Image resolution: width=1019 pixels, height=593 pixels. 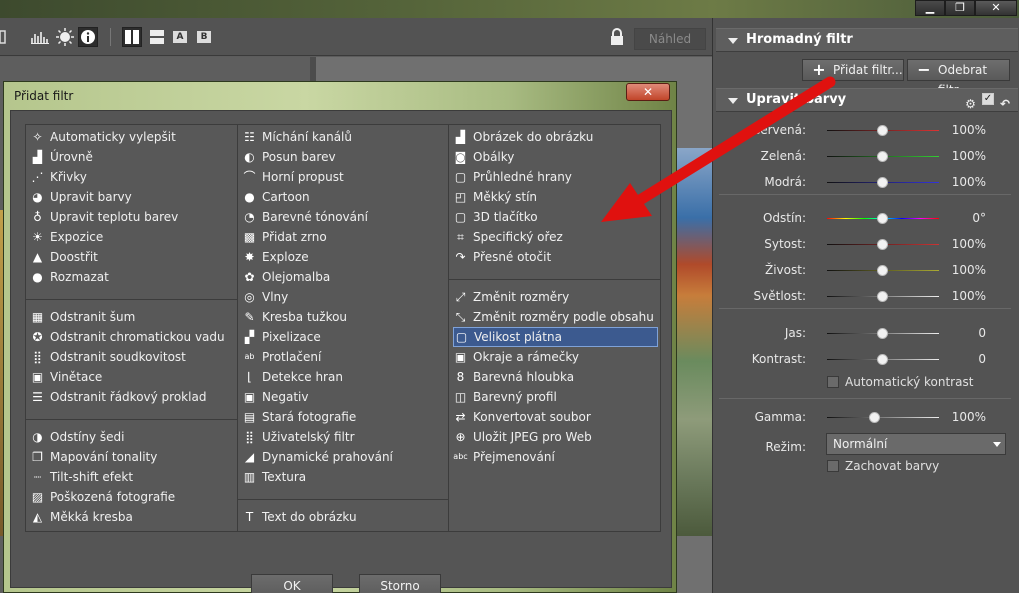 I want to click on filter-item-barevny-profil: ◫ Barevný profil, so click(x=555, y=397).